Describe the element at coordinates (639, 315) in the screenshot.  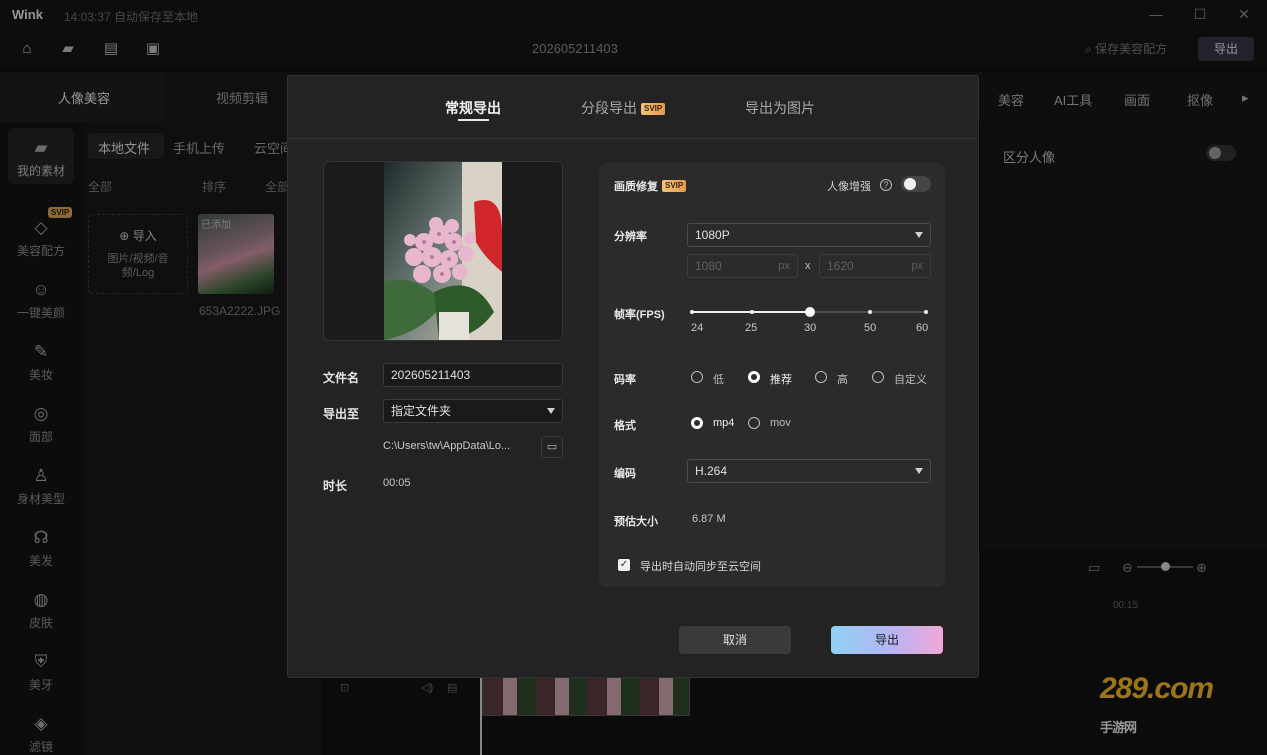
I see `fps-label: 帧率(FPS)` at that location.